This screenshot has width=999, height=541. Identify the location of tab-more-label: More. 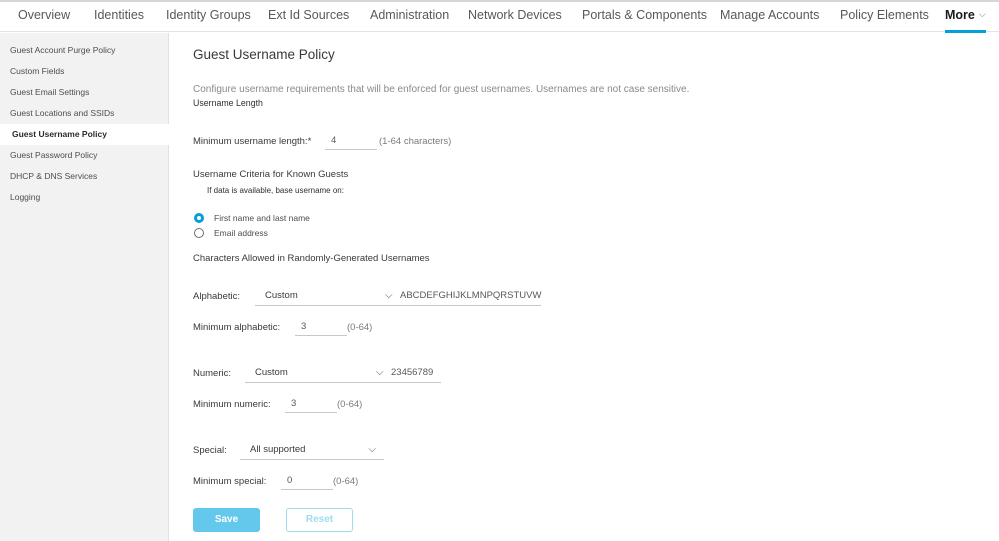
(960, 15).